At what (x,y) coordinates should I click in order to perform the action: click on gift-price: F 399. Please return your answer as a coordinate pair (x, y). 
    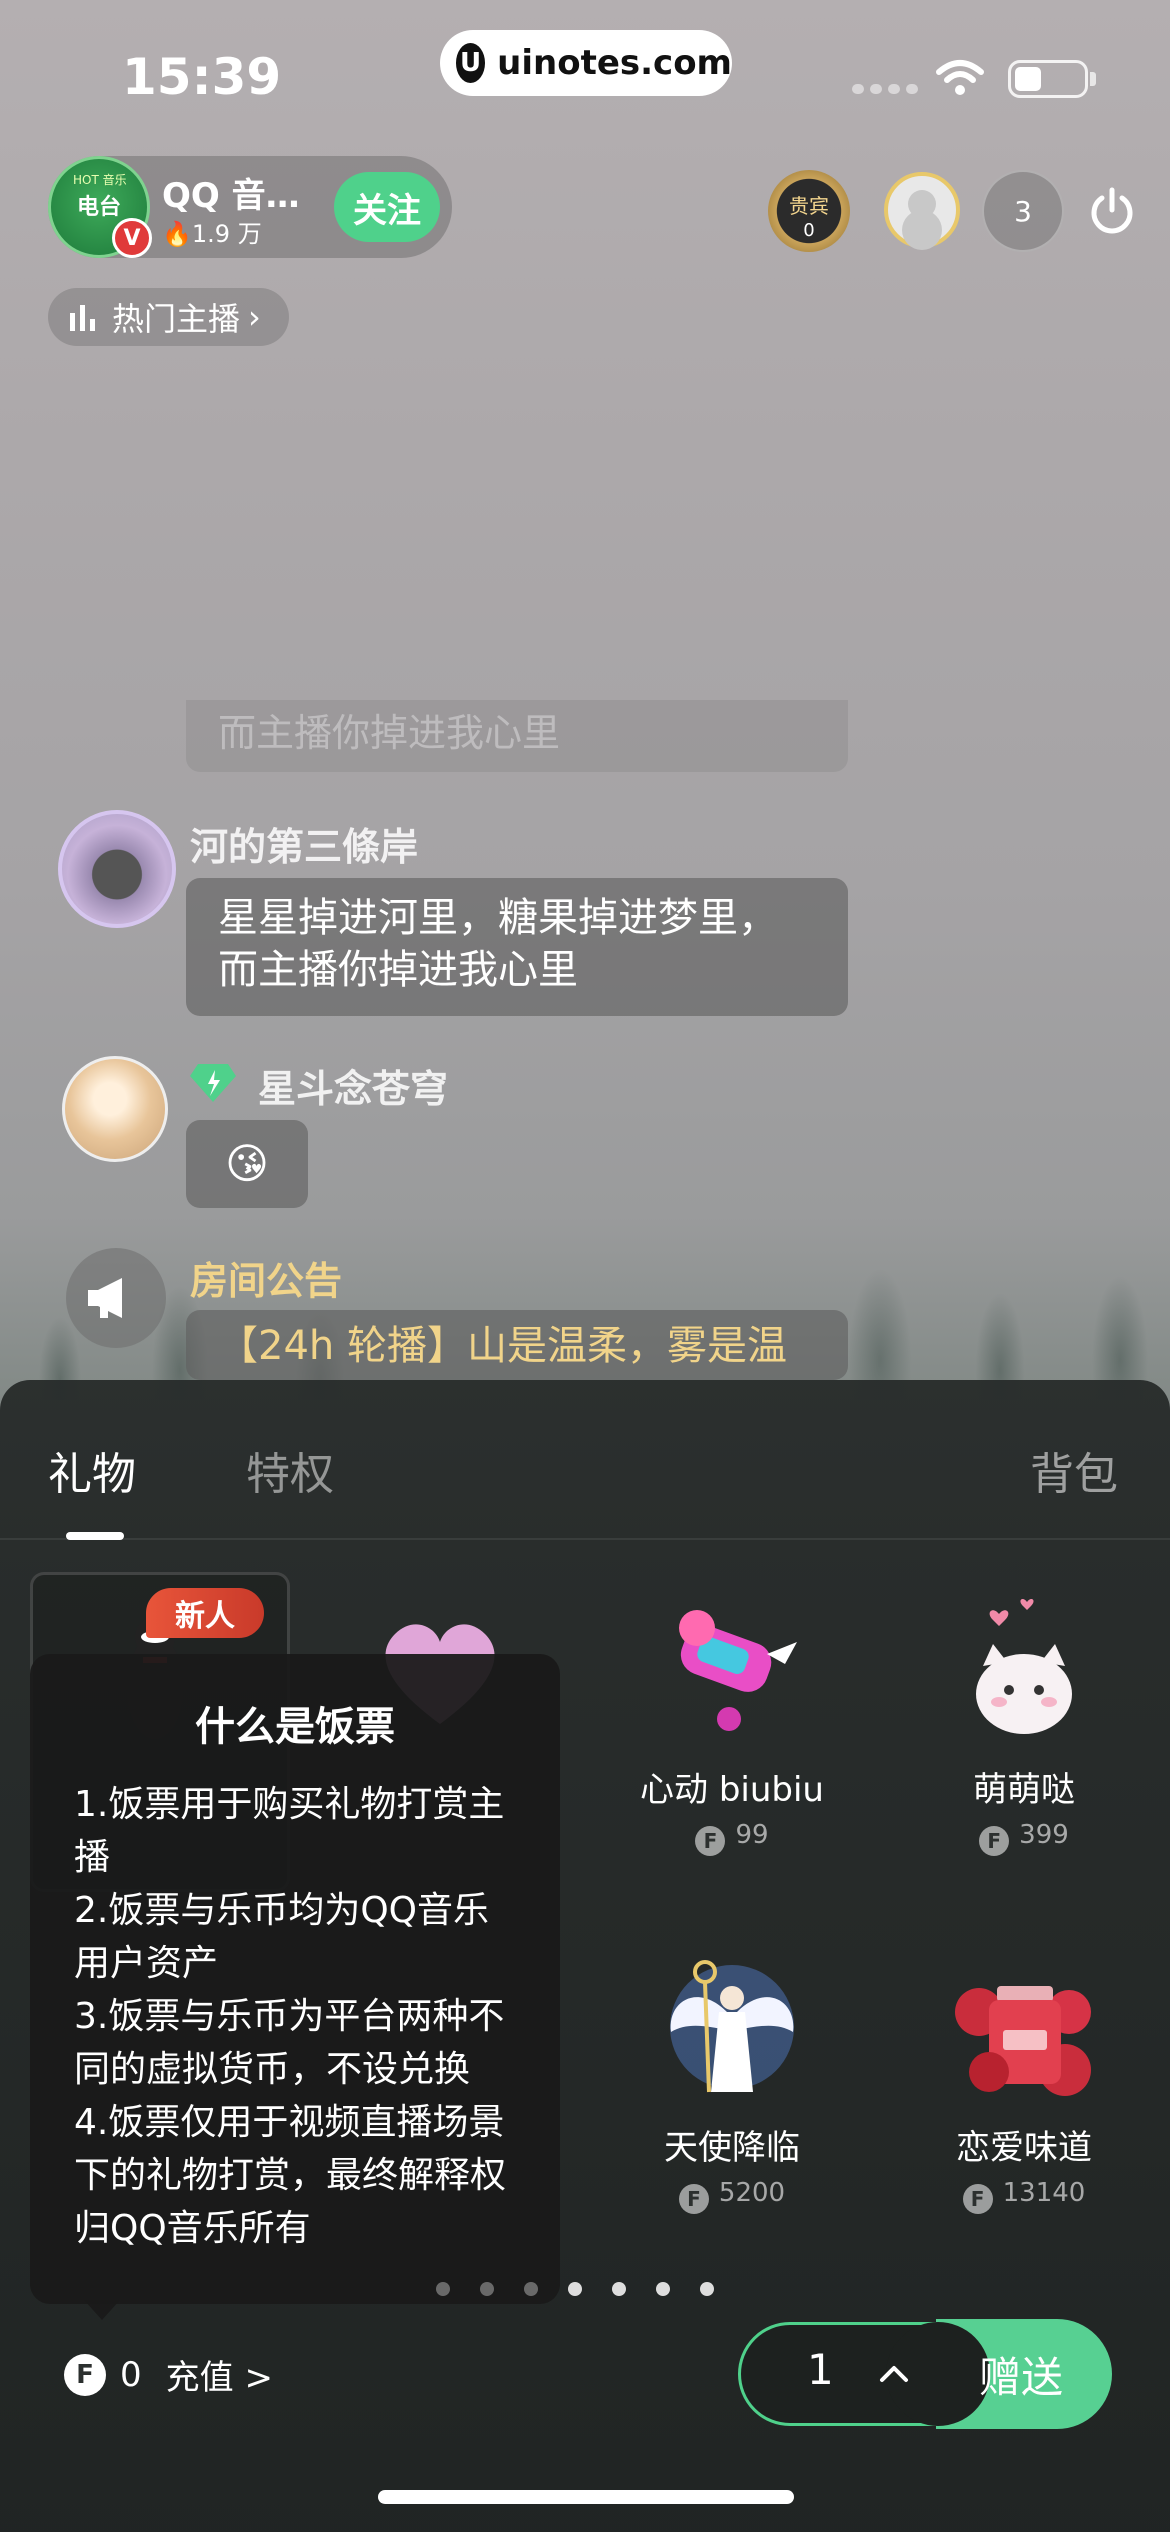
    Looking at the image, I should click on (1024, 1838).